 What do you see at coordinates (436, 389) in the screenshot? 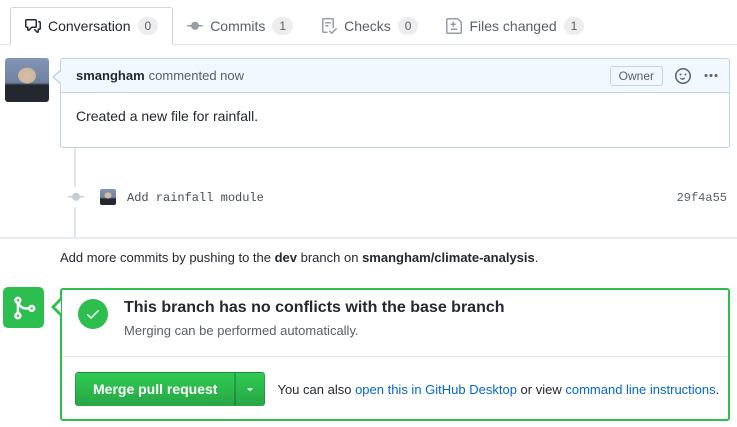
I see `github-desktop-link: open this in GitHub Desktop` at bounding box center [436, 389].